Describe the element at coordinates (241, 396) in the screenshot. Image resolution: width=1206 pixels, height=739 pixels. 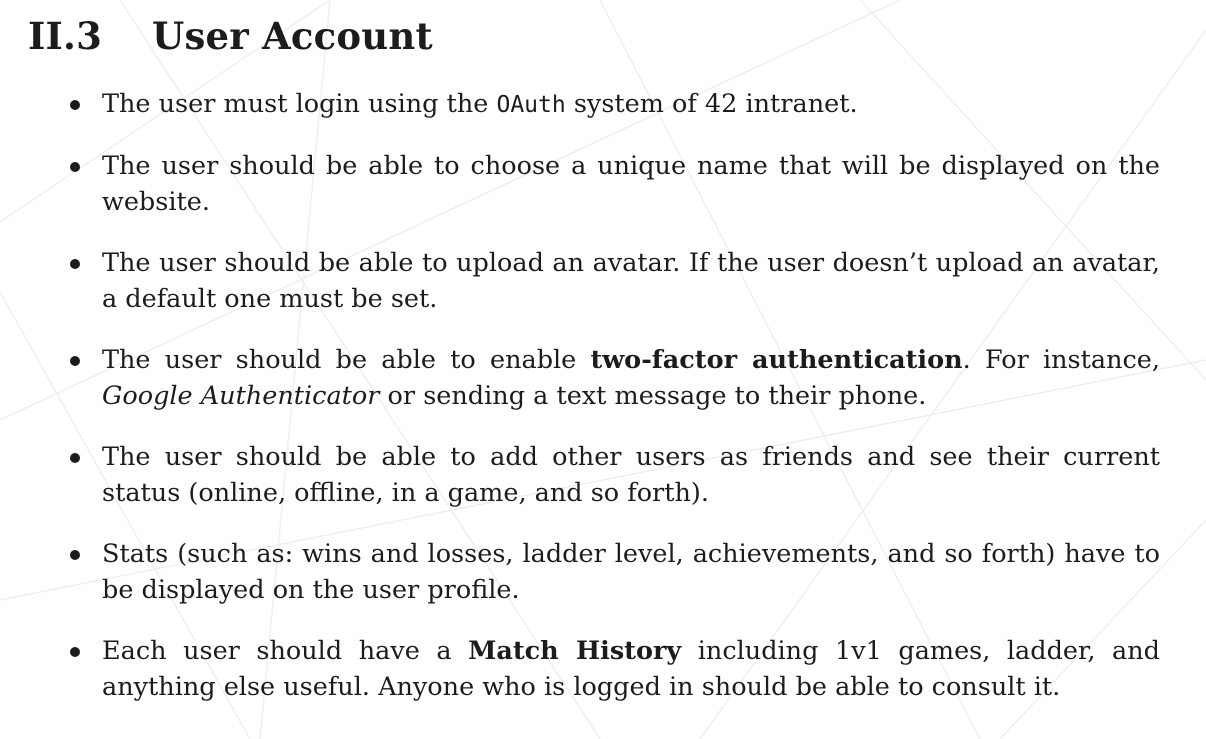
I see `italic-text: Google Authenticator` at that location.